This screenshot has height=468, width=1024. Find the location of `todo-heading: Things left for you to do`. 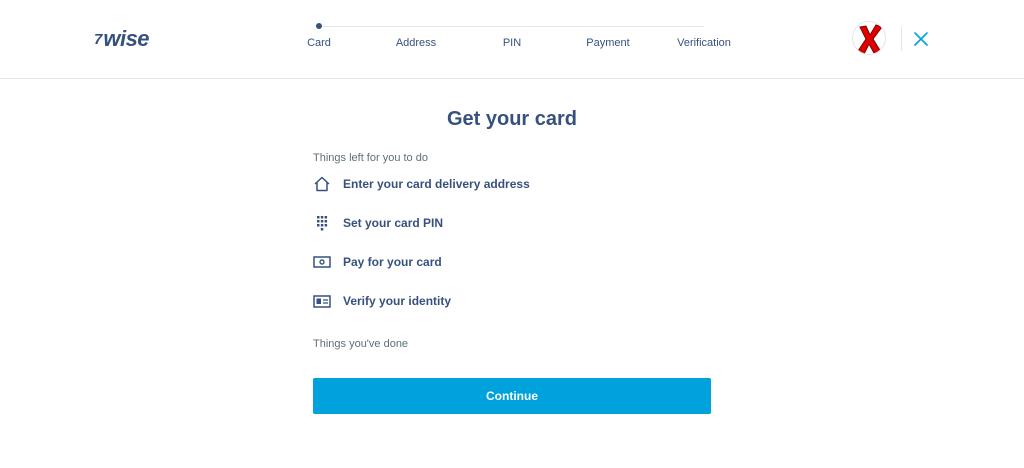

todo-heading: Things left for you to do is located at coordinates (370, 158).